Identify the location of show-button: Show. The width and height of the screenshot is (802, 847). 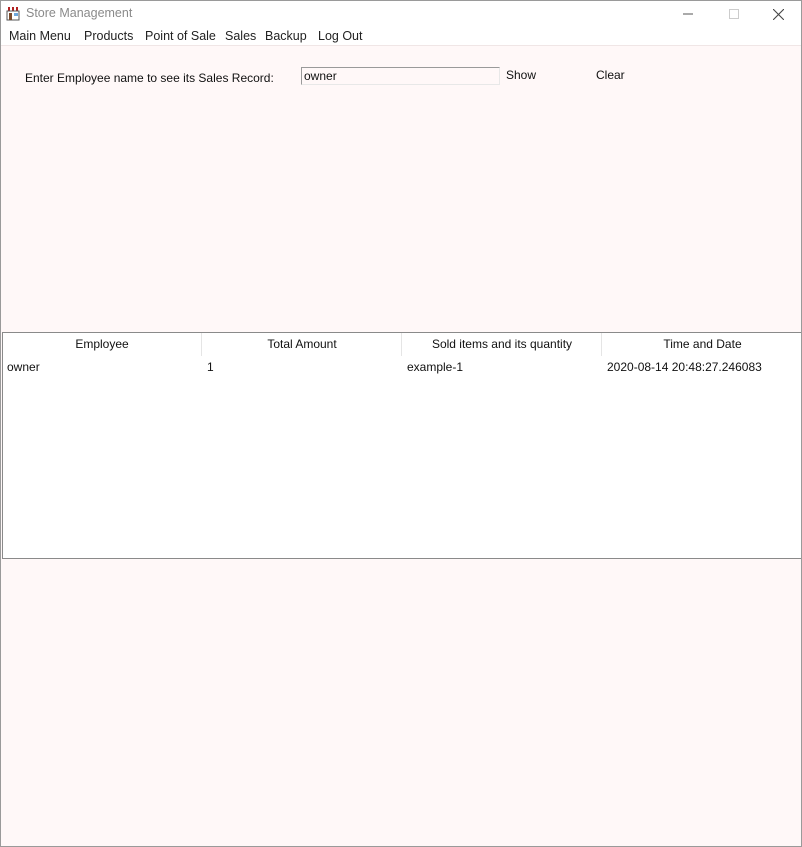
(521, 75).